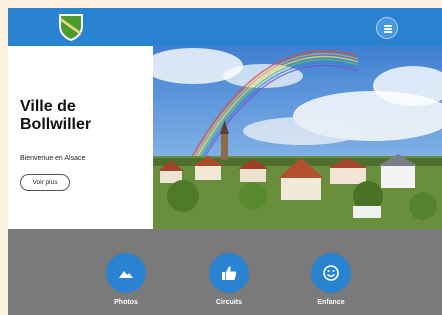 The height and width of the screenshot is (315, 442). What do you see at coordinates (331, 273) in the screenshot?
I see `smiley-face-icon` at bounding box center [331, 273].